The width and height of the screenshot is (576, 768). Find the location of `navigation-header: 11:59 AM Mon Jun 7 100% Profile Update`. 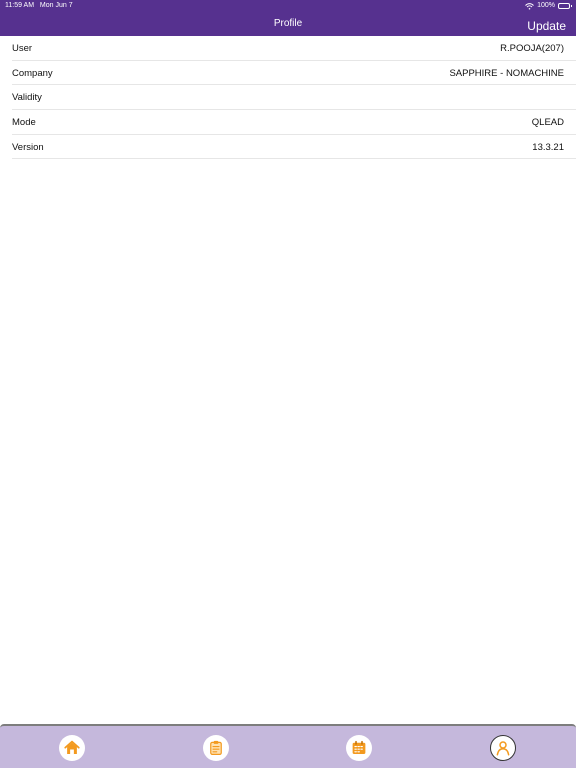

navigation-header: 11:59 AM Mon Jun 7 100% Profile Update is located at coordinates (288, 18).